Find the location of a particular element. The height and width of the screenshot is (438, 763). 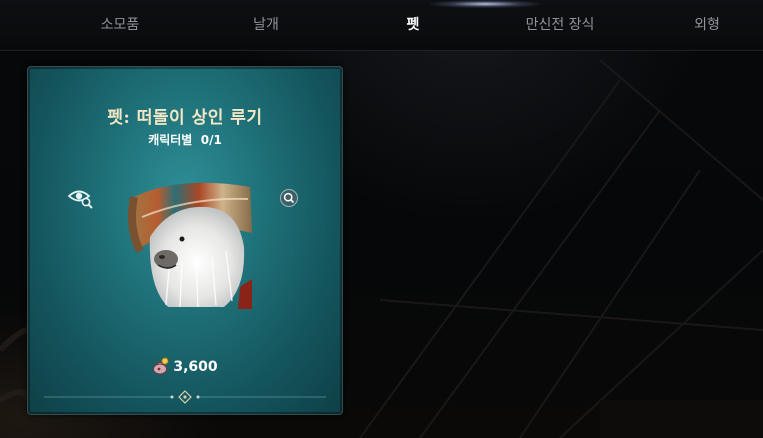

tab-wings: 날개 is located at coordinates (266, 25).